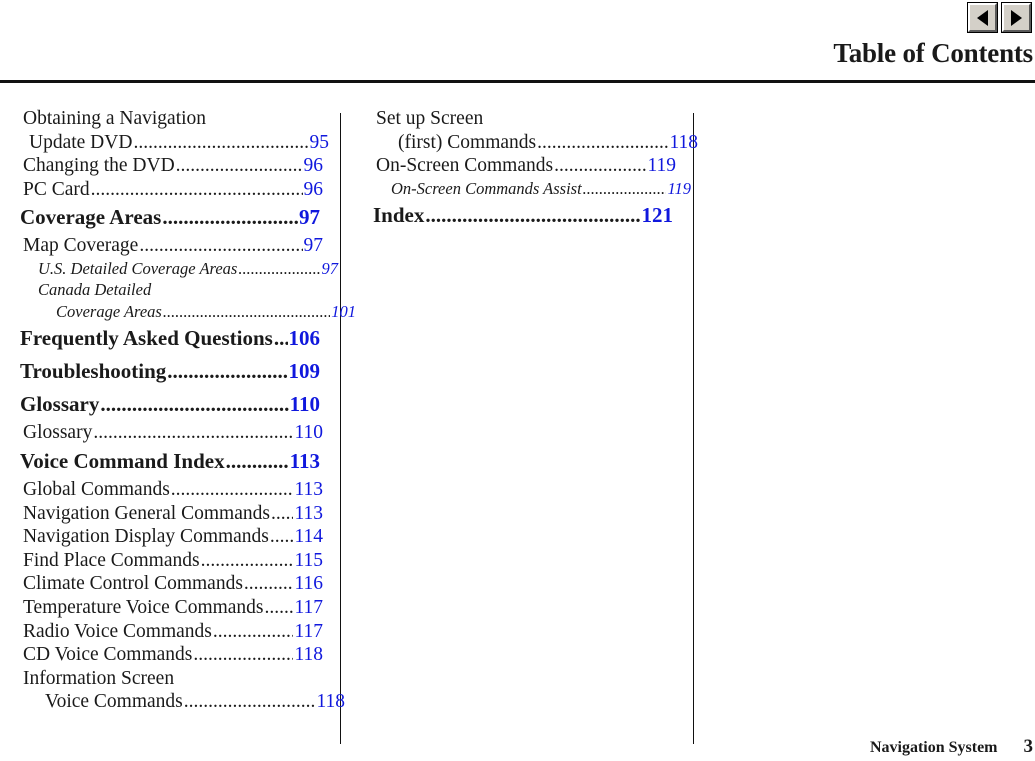 Image resolution: width=1035 pixels, height=761 pixels. I want to click on toc-page-number: 121, so click(657, 215).